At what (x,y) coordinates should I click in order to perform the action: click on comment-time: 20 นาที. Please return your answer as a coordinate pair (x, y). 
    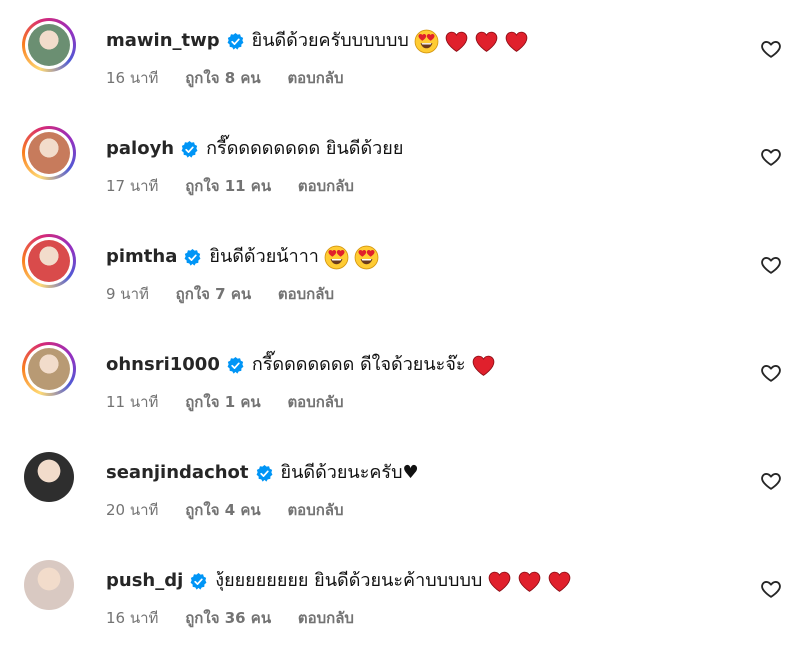
    Looking at the image, I should click on (132, 510).